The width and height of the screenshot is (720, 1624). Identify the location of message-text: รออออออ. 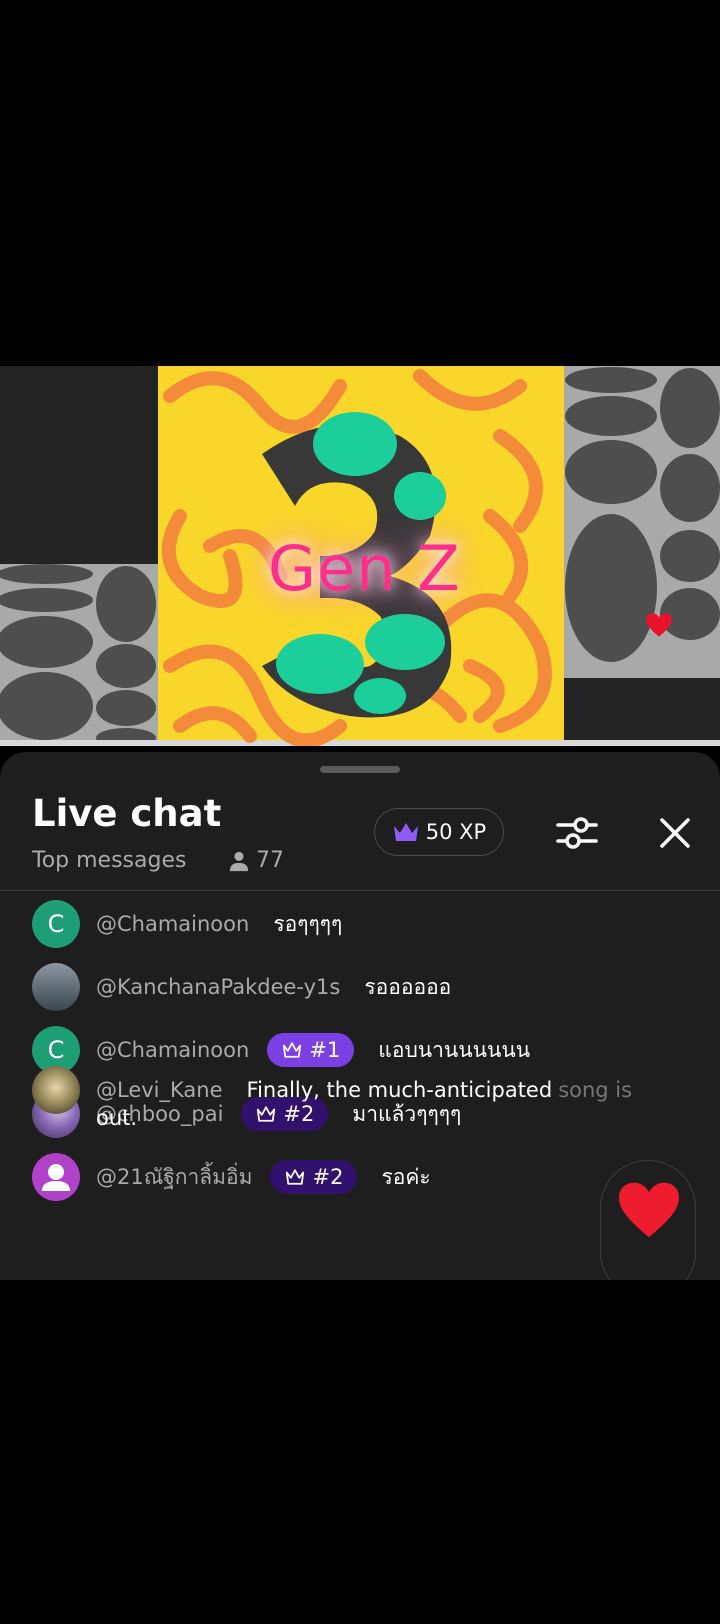
(408, 986).